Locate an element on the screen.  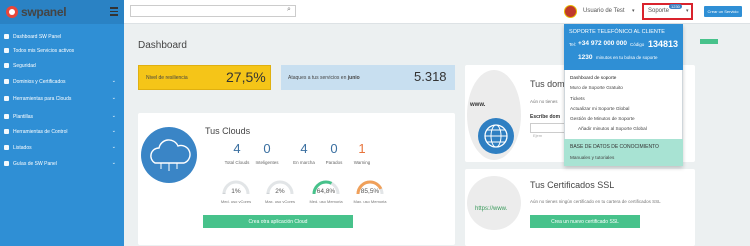
dominios-subtitle: Aún no tienes is located at coordinates (544, 101).